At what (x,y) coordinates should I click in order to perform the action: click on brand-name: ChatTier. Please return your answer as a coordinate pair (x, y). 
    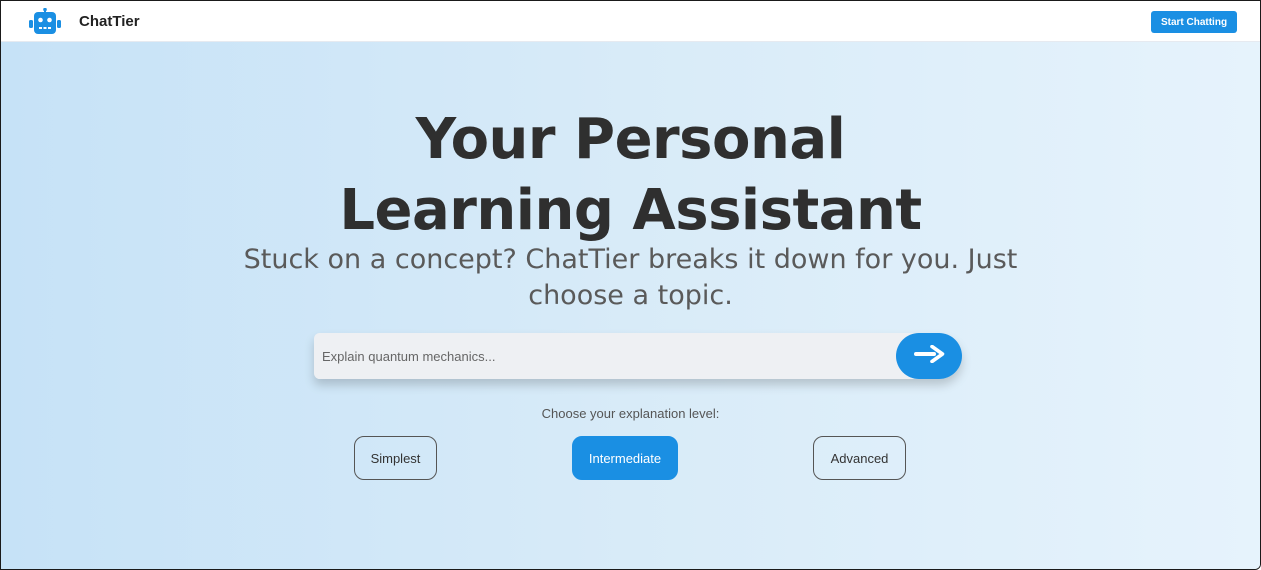
    Looking at the image, I should click on (109, 21).